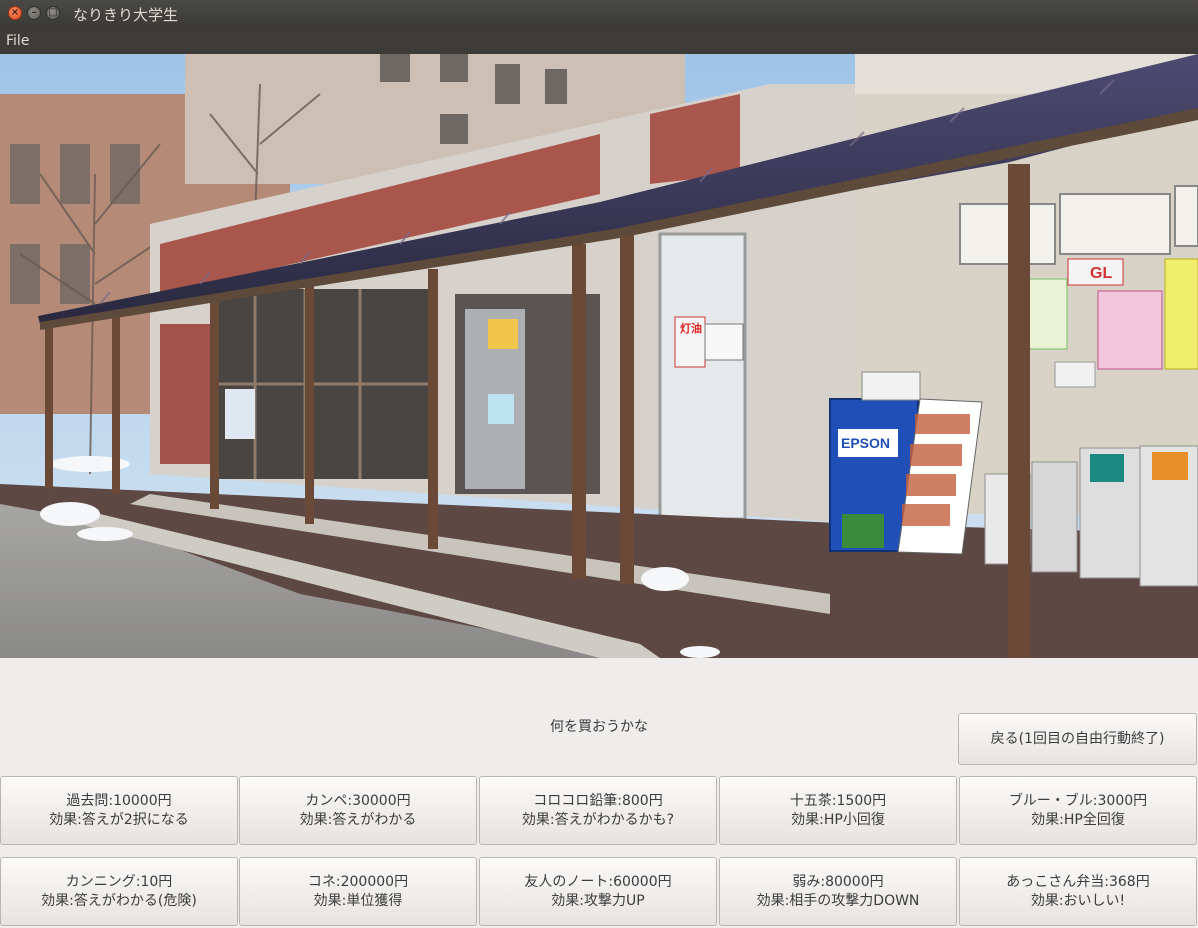 The width and height of the screenshot is (1198, 928). Describe the element at coordinates (838, 800) in the screenshot. I see `item-name-price: 十五茶:1500円` at that location.